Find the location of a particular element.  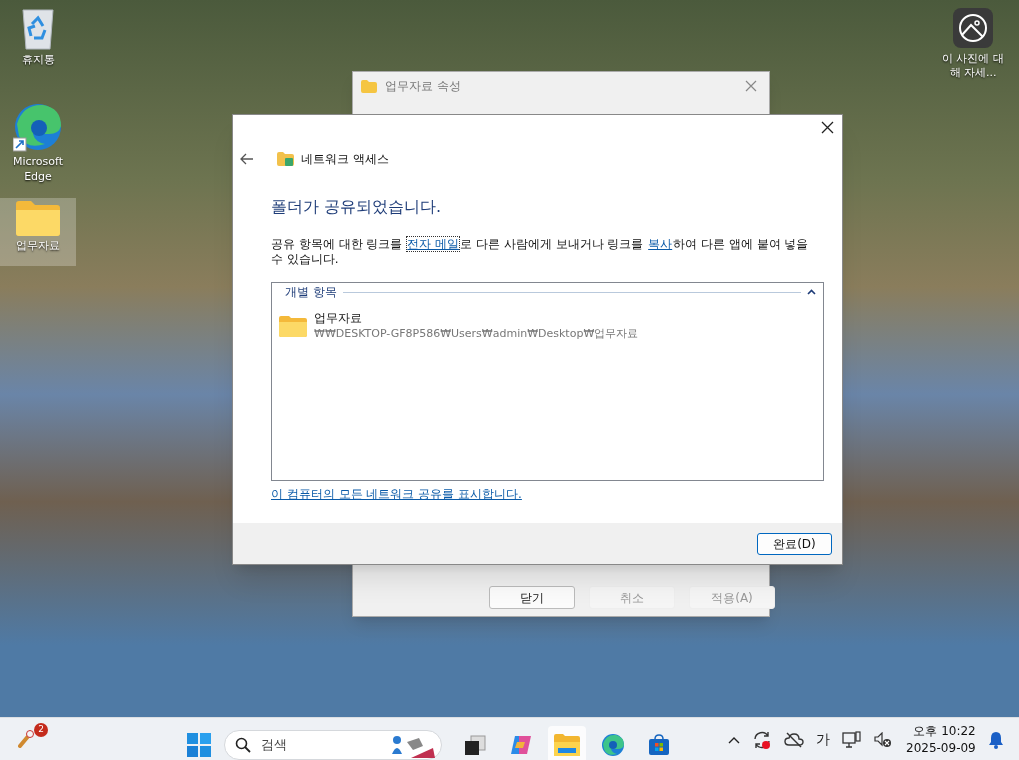

share-link: 복사 is located at coordinates (660, 244).